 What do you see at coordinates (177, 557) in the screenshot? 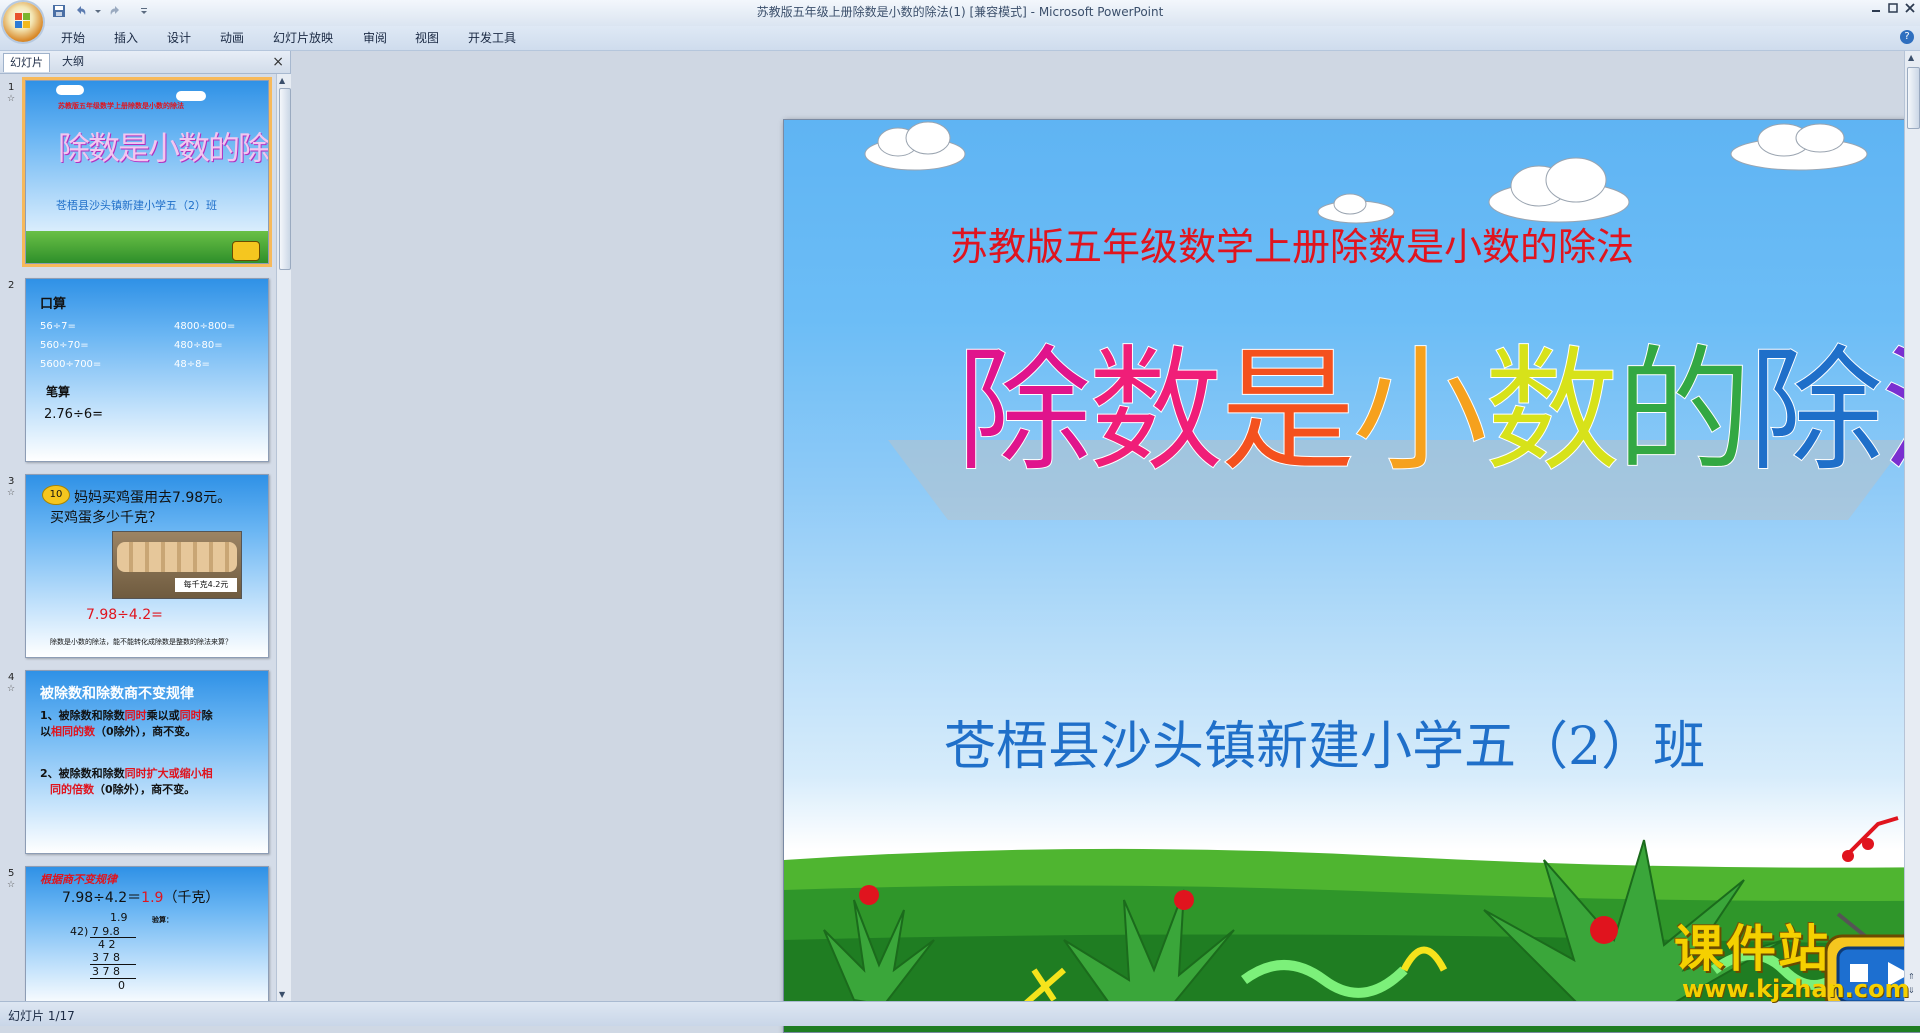
I see `eggs` at bounding box center [177, 557].